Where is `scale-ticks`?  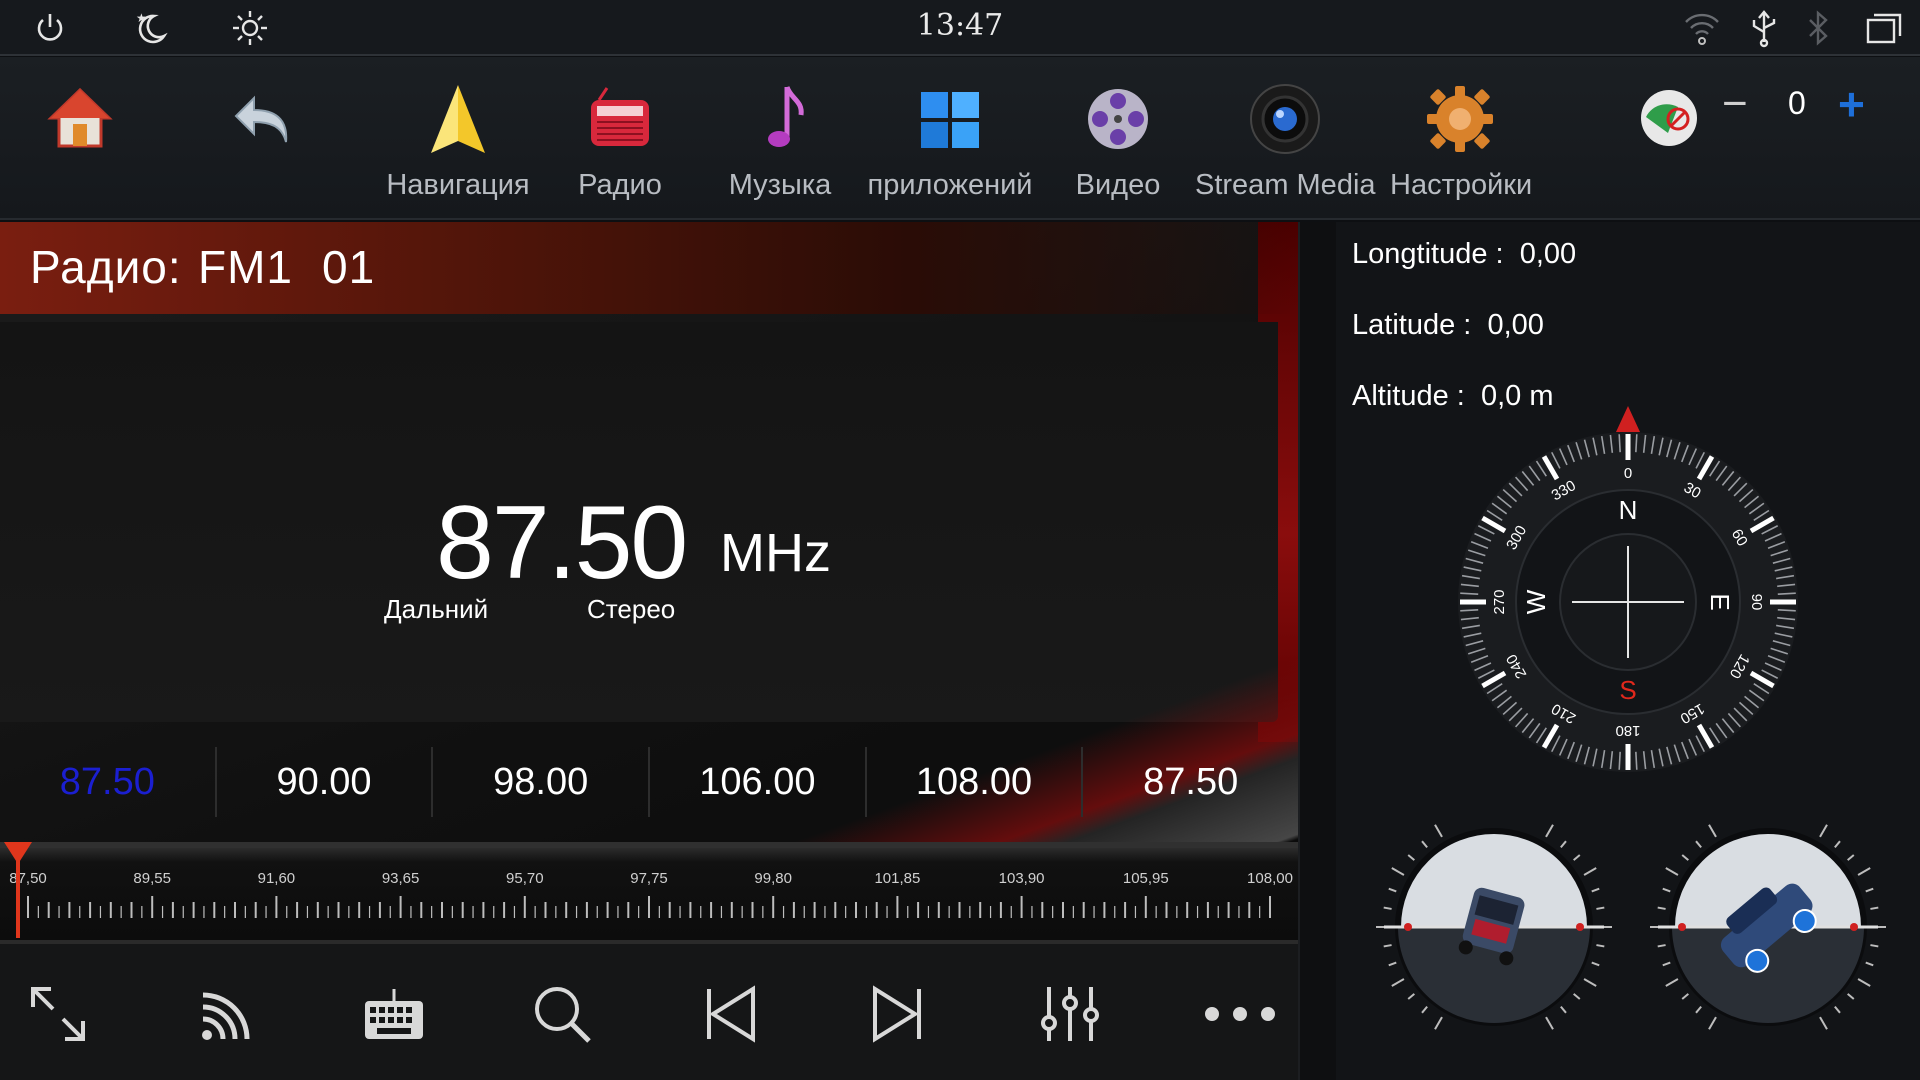 scale-ticks is located at coordinates (649, 907).